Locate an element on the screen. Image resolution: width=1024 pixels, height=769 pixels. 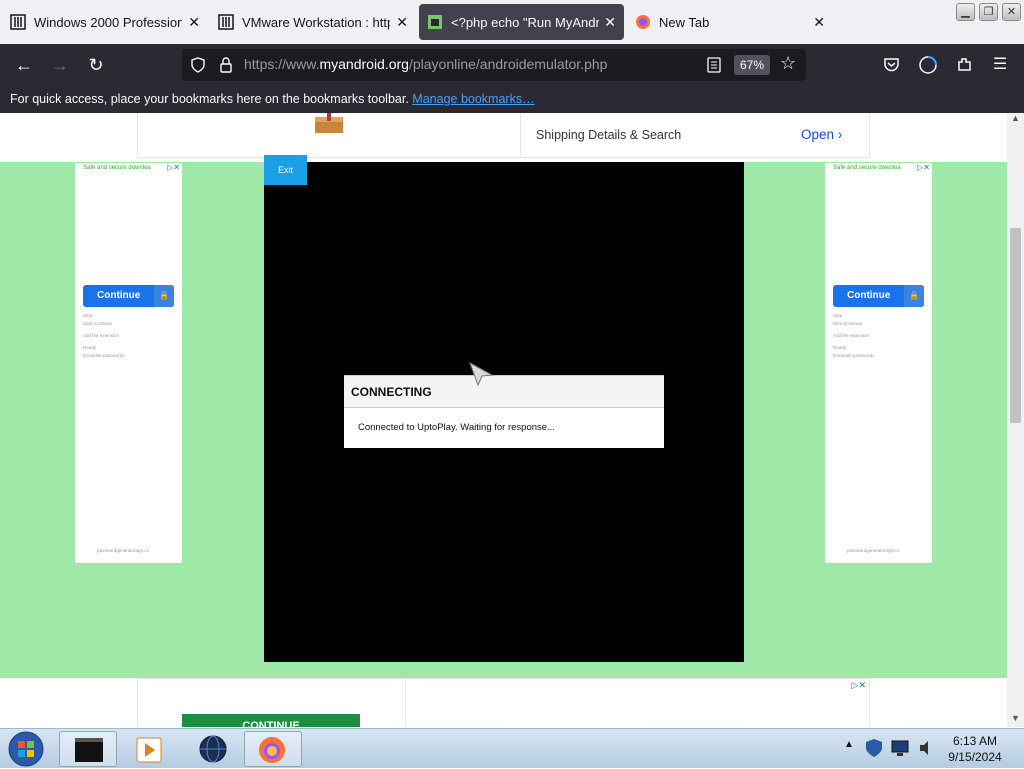
scroll-down-icon: ▼ is located at coordinates (1015, 718).